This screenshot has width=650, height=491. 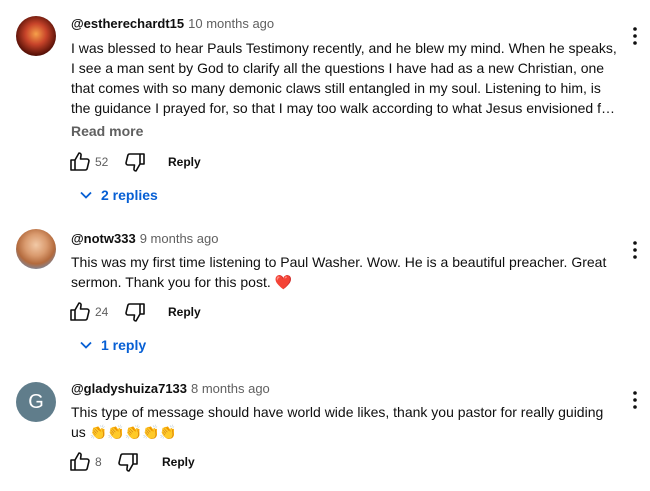 What do you see at coordinates (231, 23) in the screenshot?
I see `timestamp: 10 months ago` at bounding box center [231, 23].